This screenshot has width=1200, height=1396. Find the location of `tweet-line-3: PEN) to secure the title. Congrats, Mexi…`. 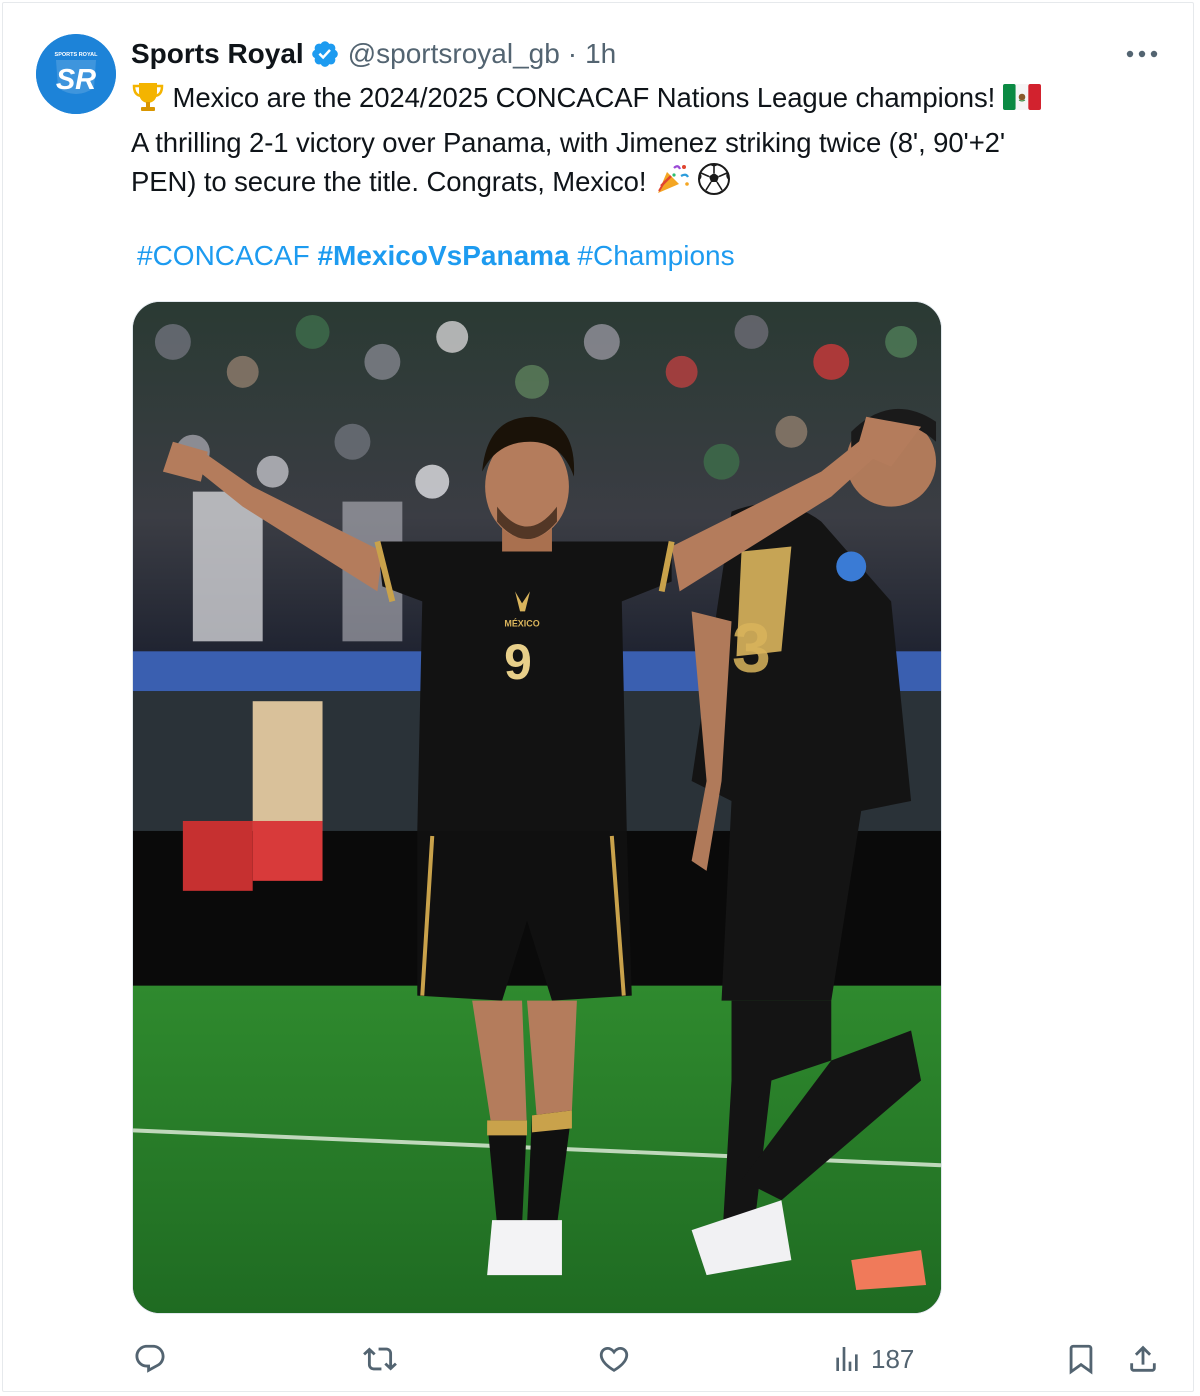

tweet-line-3: PEN) to secure the title. Congrats, Mexi… is located at coordinates (646, 184).